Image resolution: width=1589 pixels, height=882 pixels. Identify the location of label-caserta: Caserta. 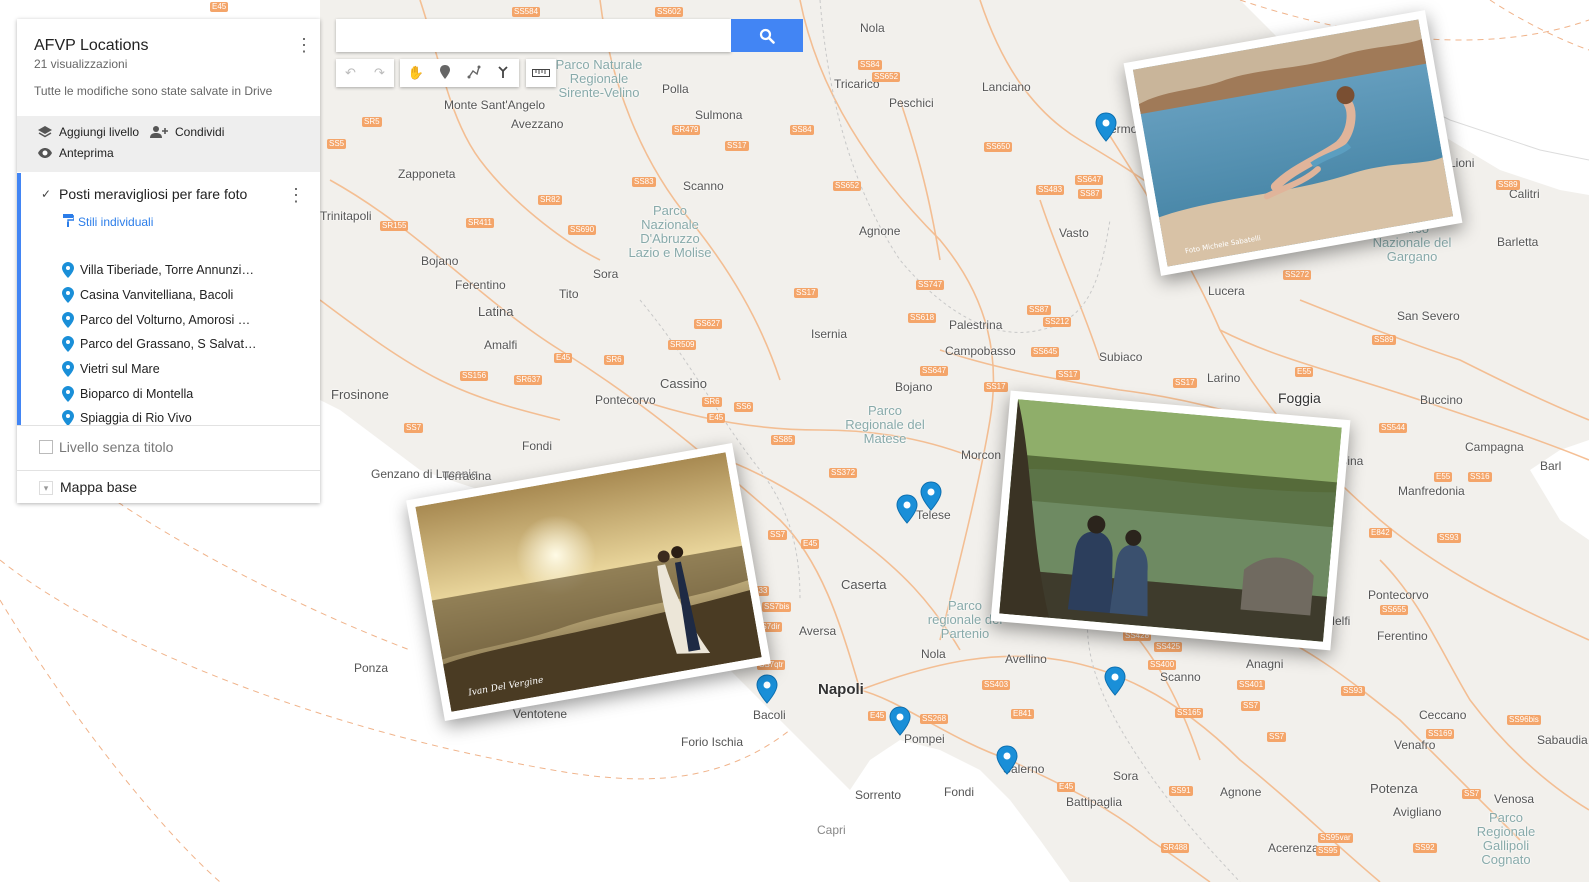
(864, 584).